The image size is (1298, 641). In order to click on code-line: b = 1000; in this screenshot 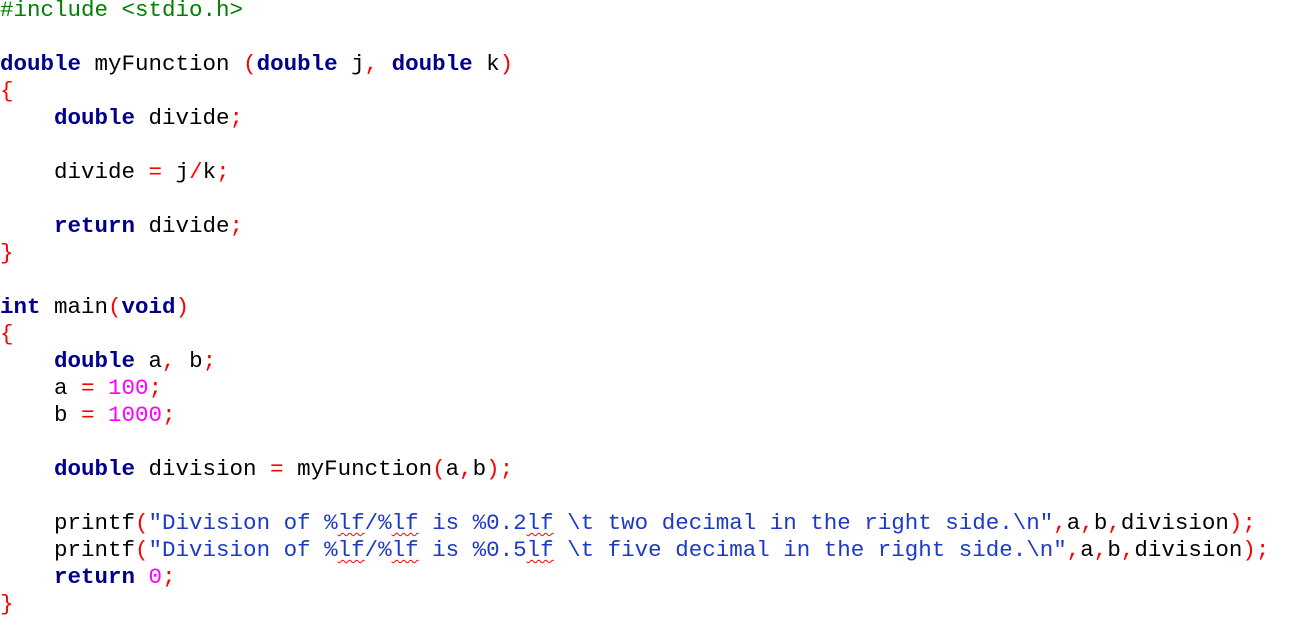, I will do `click(88, 415)`.